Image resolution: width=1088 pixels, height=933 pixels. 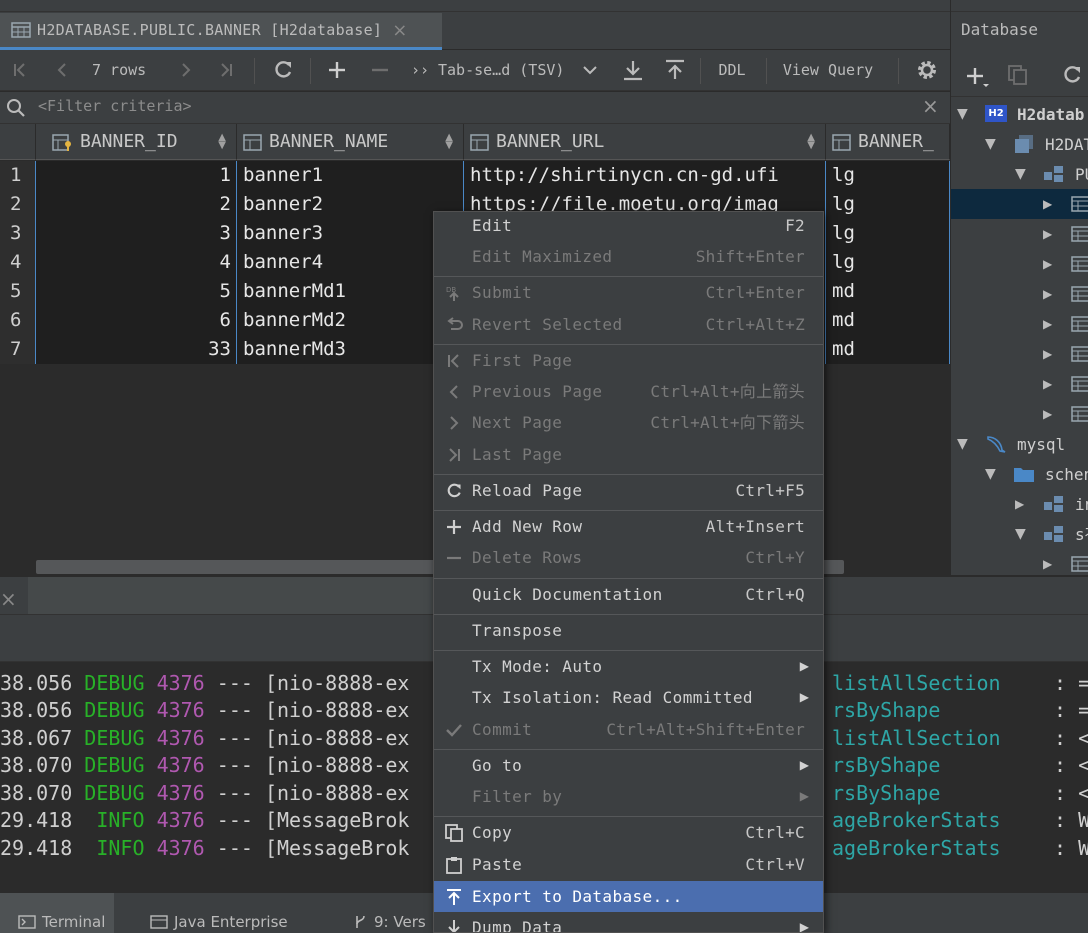 What do you see at coordinates (1019, 204) in the screenshot?
I see `tree-item-table-selected: ▶` at bounding box center [1019, 204].